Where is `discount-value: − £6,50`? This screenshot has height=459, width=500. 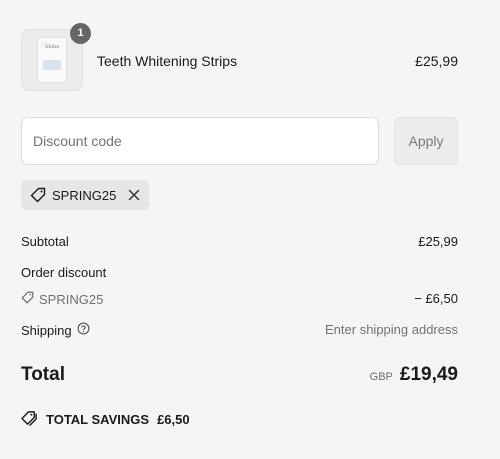
discount-value: − £6,50 is located at coordinates (436, 298).